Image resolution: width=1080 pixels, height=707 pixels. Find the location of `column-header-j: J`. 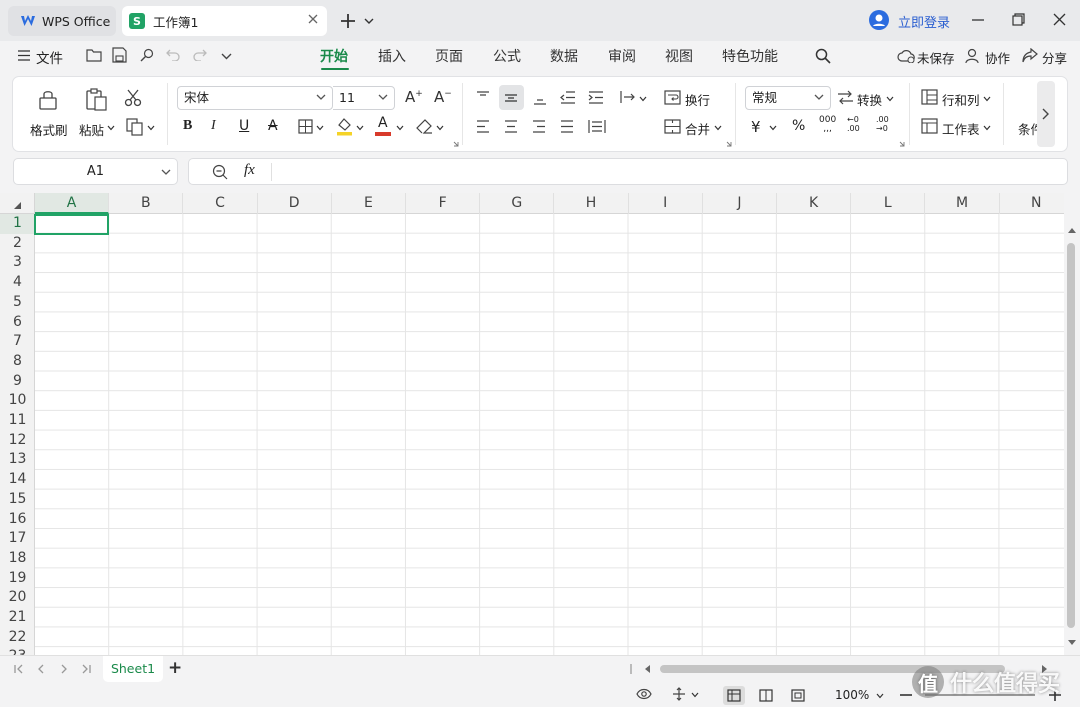

column-header-j: J is located at coordinates (740, 203).